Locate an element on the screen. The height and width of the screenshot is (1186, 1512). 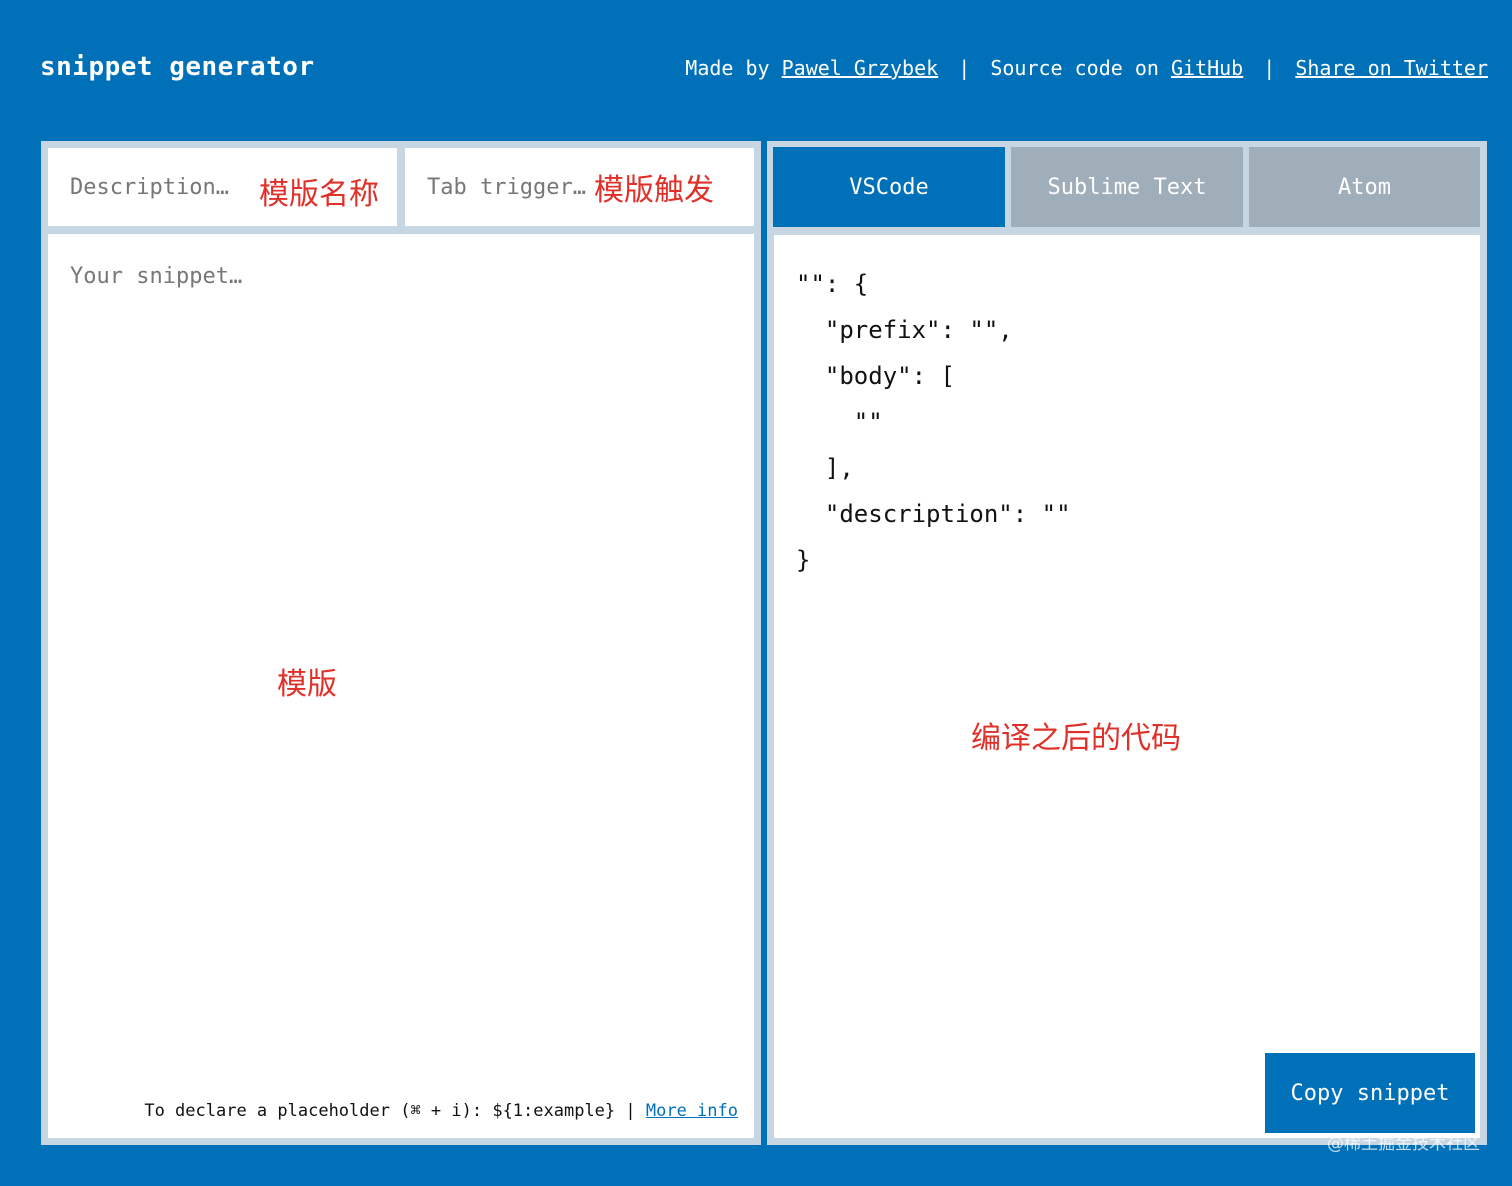
annotation-template-trigger: 模版触发 is located at coordinates (654, 190).